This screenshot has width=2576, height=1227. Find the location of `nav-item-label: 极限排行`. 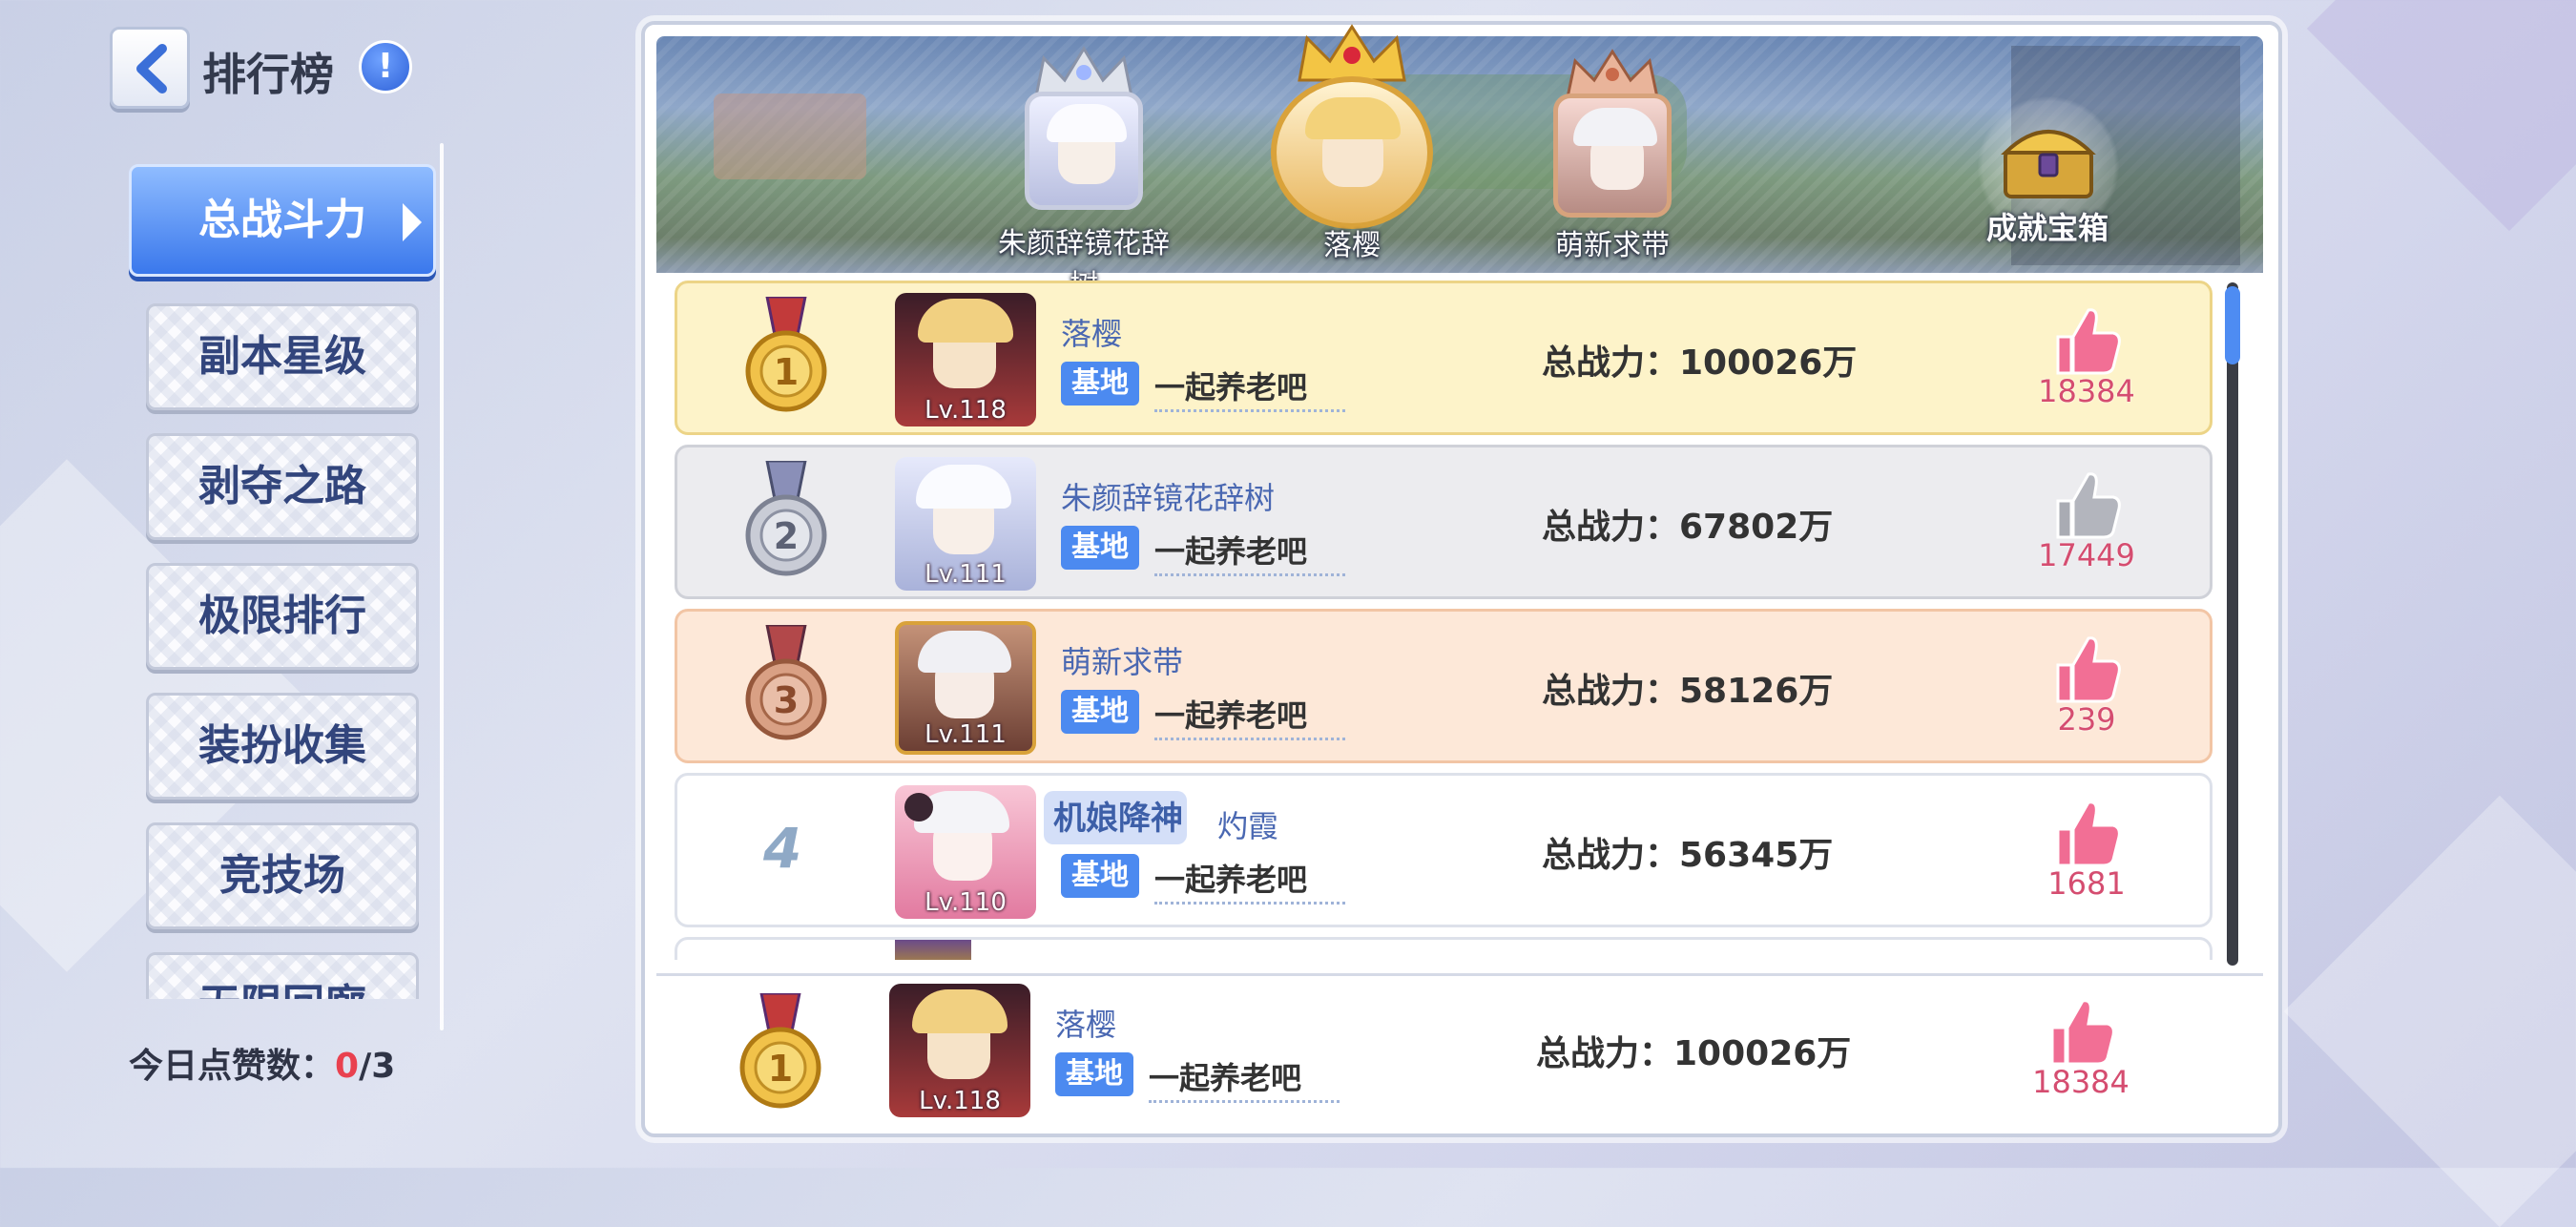

nav-item-label: 极限排行 is located at coordinates (282, 616).